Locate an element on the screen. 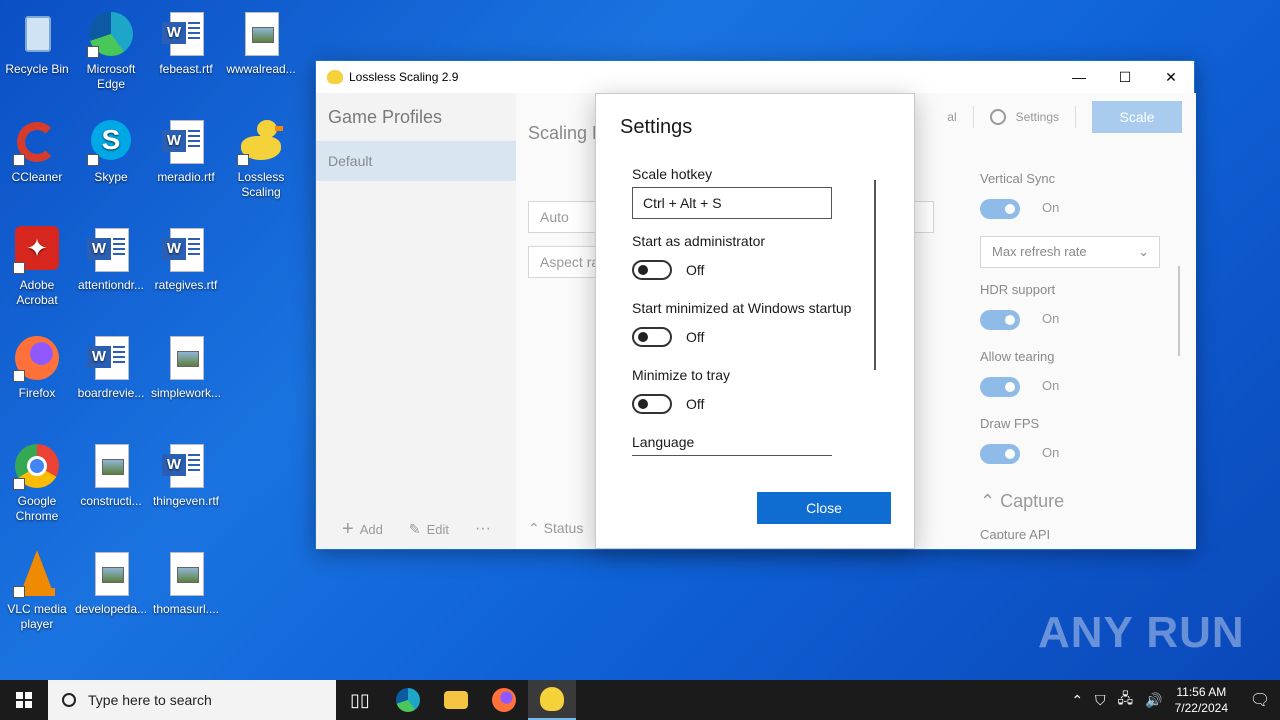  more-options-button: ··· is located at coordinates (483, 529).